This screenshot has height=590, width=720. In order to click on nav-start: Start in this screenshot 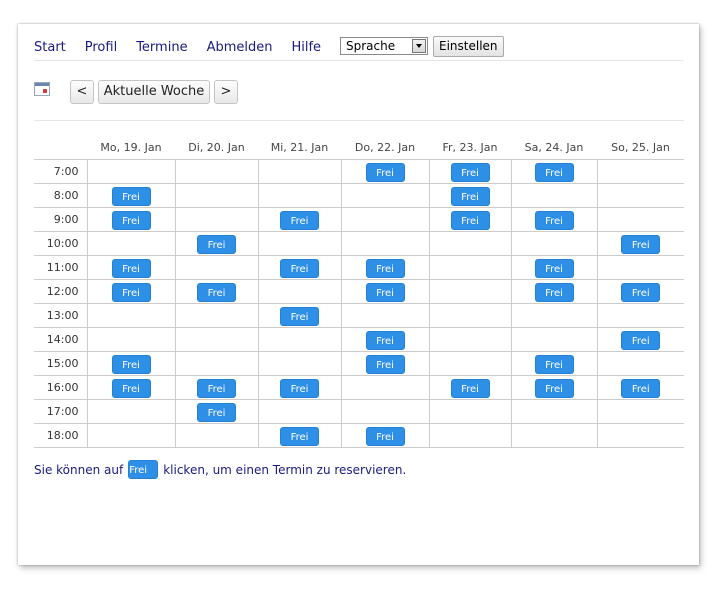, I will do `click(50, 48)`.